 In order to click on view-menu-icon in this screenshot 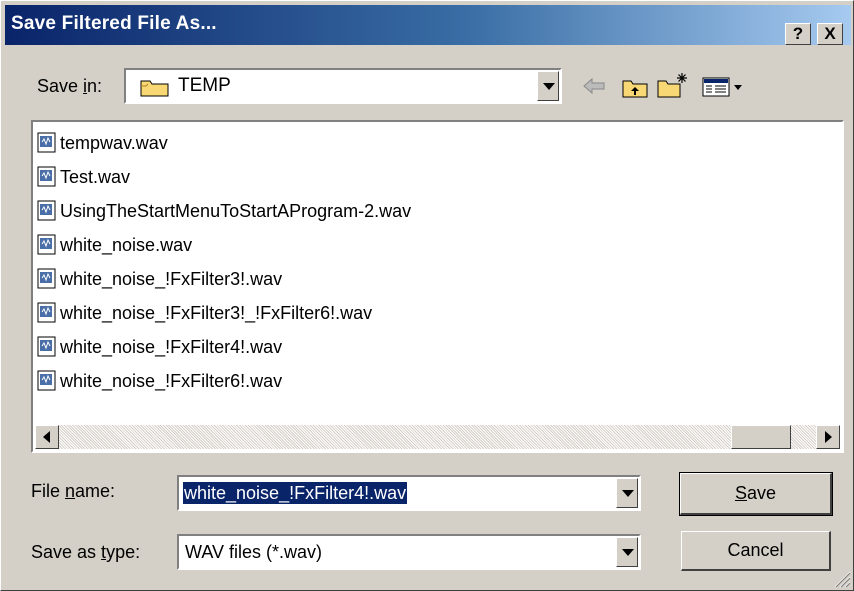, I will do `click(724, 87)`.